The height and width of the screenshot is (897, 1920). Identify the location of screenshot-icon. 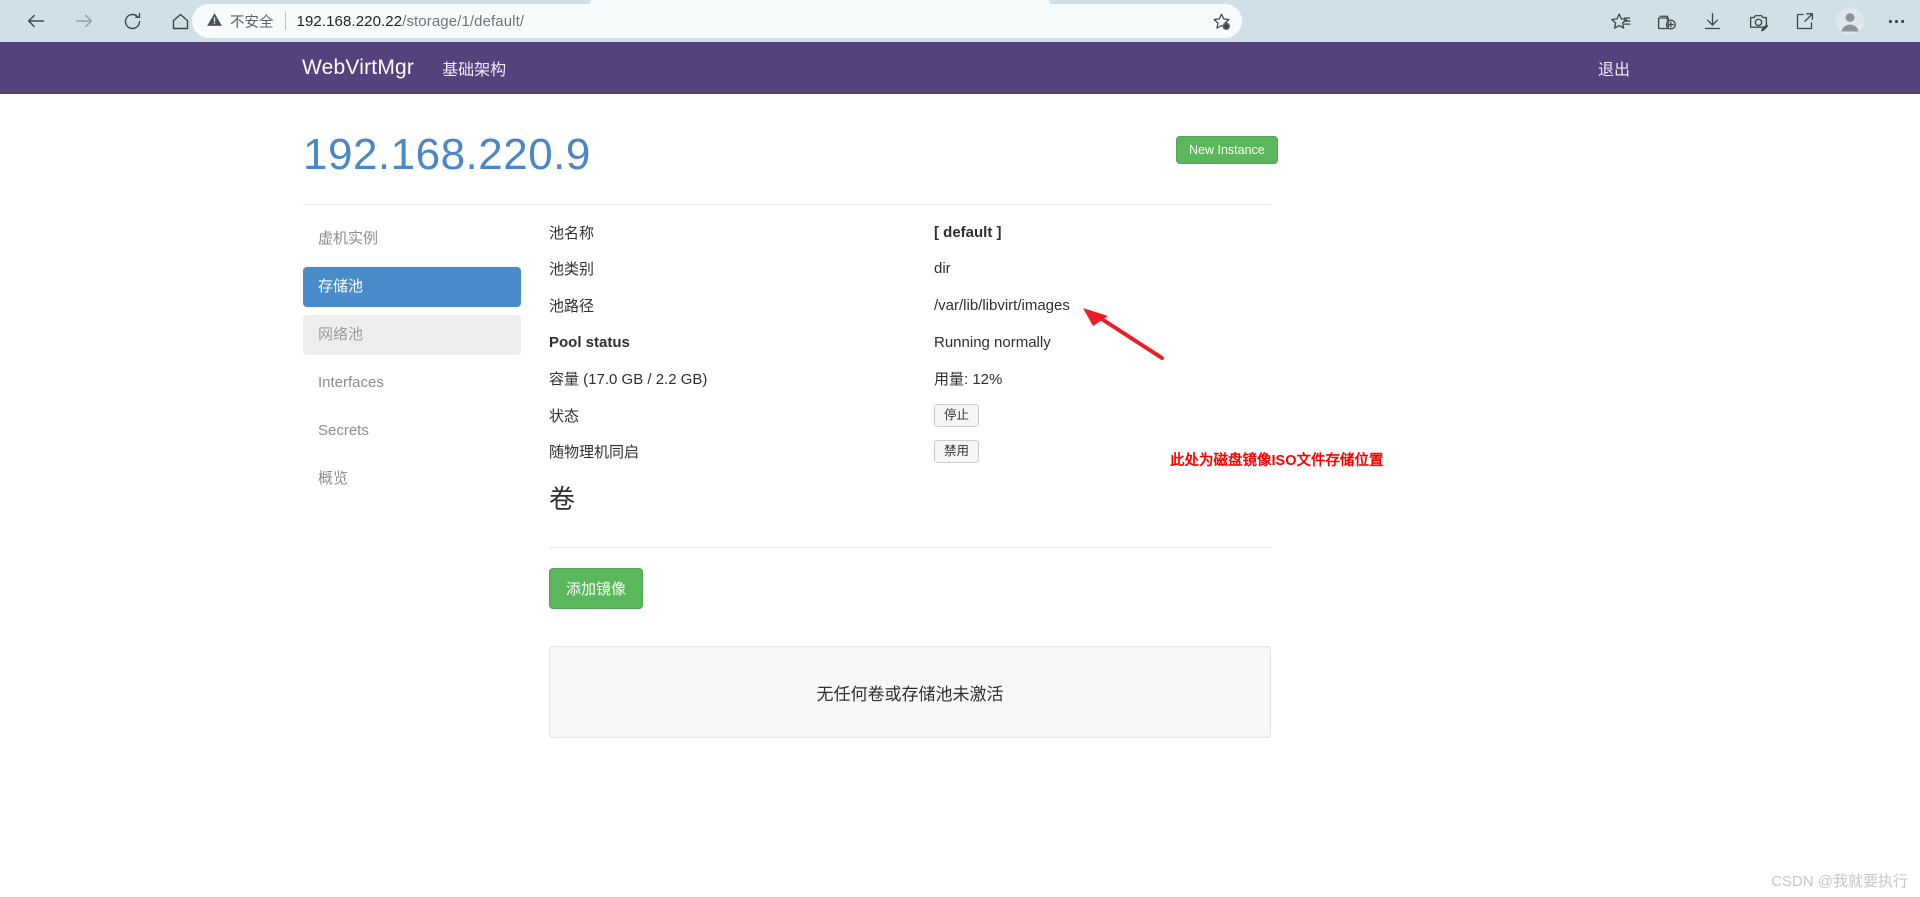
(1758, 21).